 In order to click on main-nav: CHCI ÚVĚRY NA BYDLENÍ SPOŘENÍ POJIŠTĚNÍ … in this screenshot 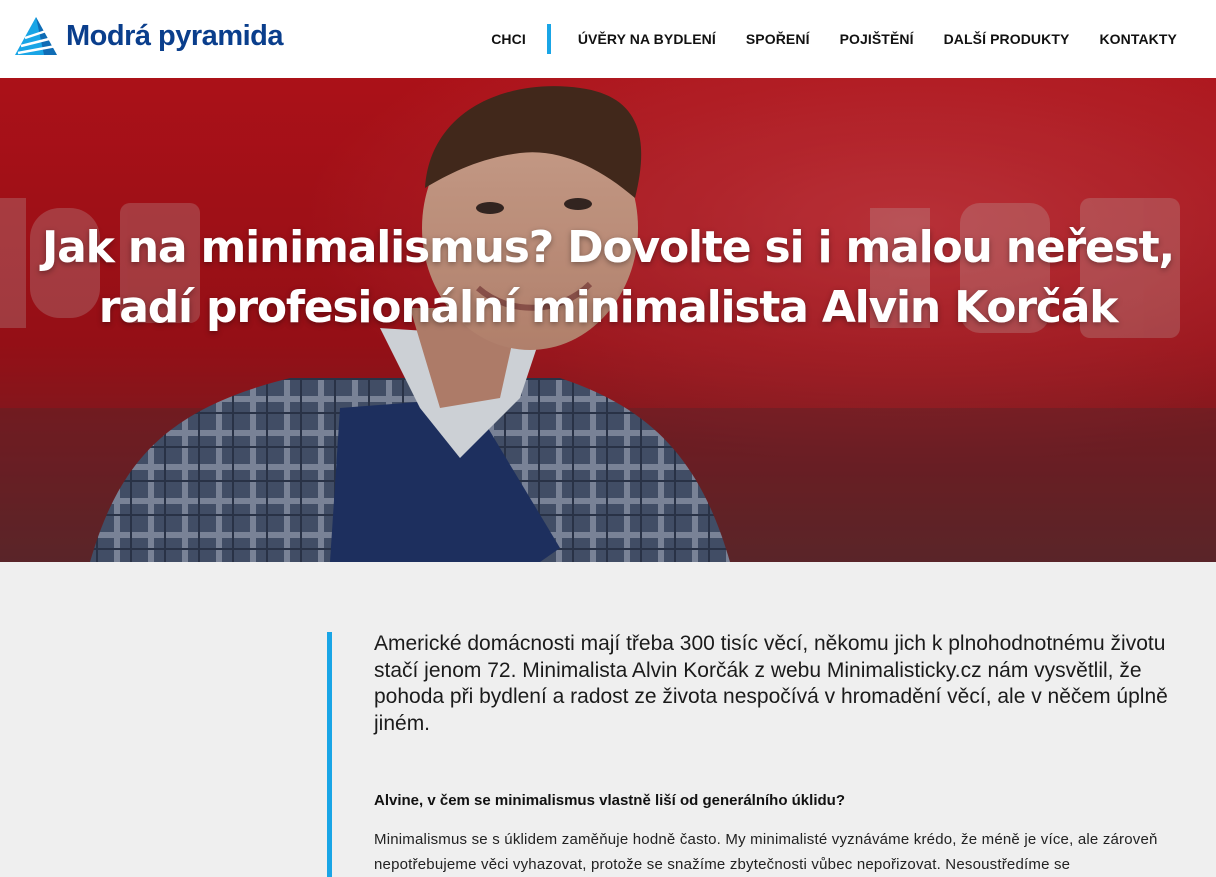, I will do `click(834, 39)`.